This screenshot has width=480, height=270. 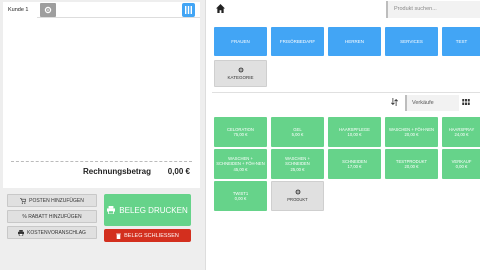 I want to click on product-tile: VERKAUF 0,00 €, so click(x=461, y=164).